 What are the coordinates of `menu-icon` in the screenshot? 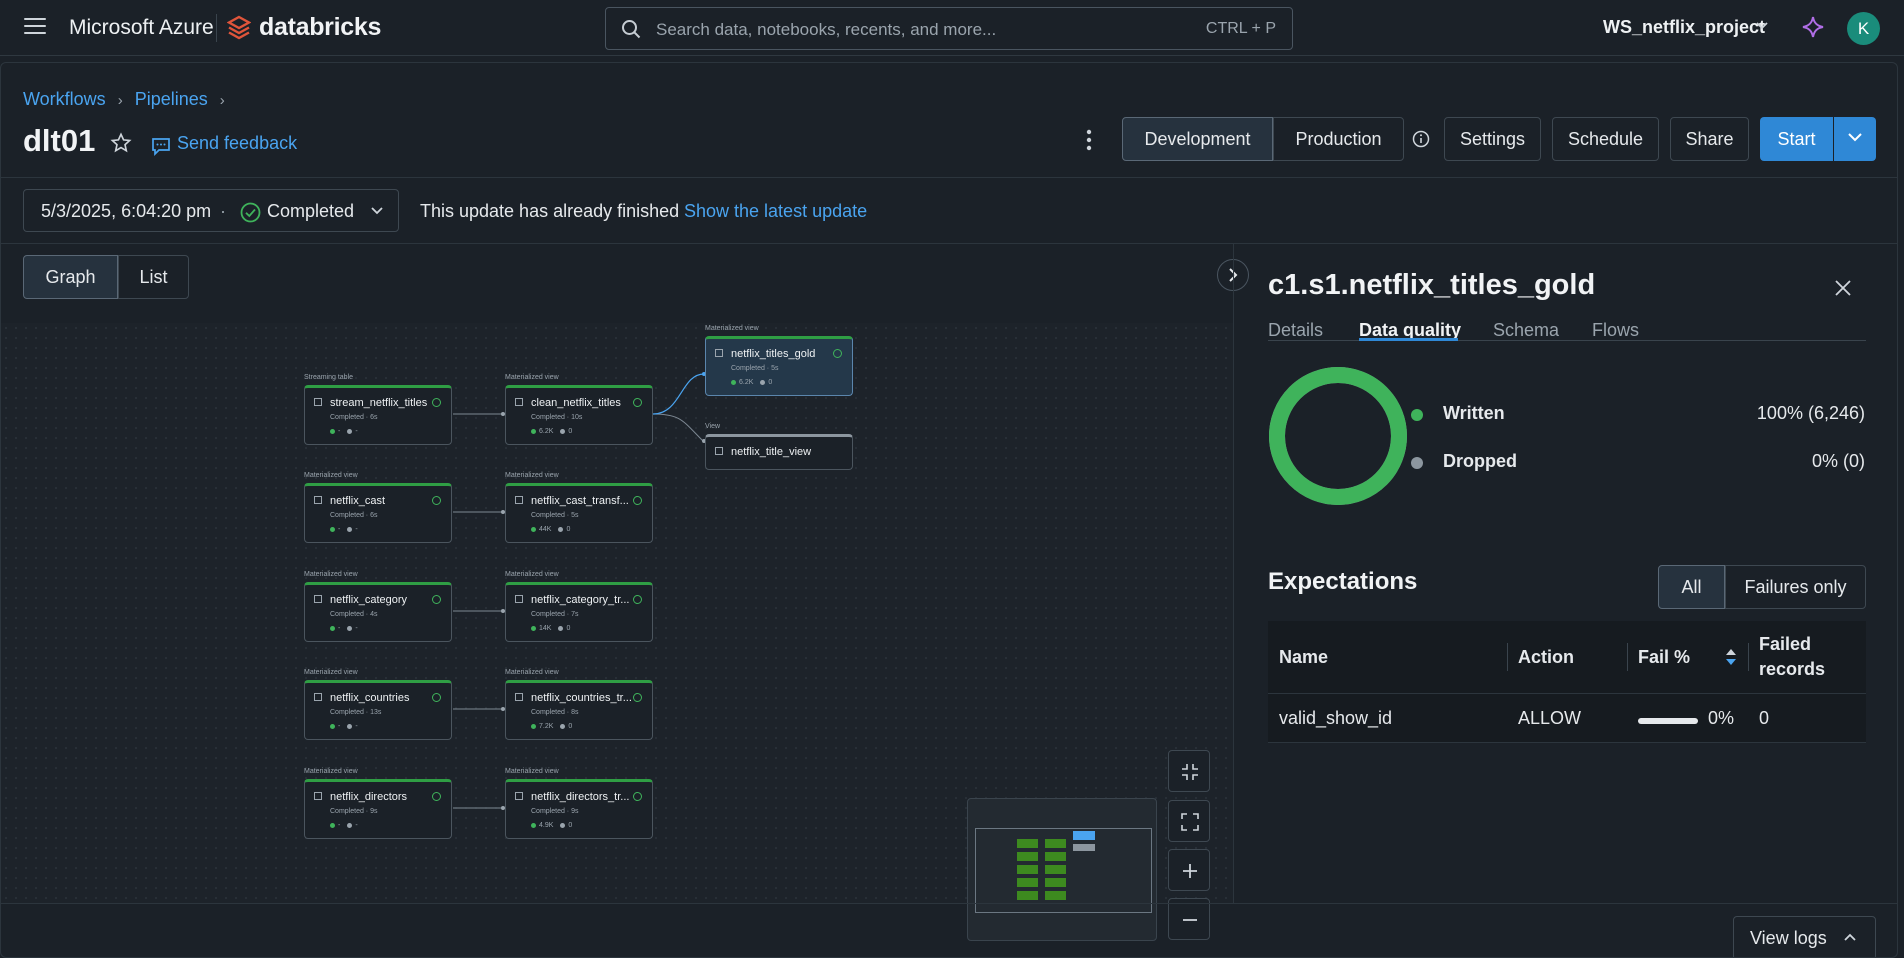 It's located at (35, 27).